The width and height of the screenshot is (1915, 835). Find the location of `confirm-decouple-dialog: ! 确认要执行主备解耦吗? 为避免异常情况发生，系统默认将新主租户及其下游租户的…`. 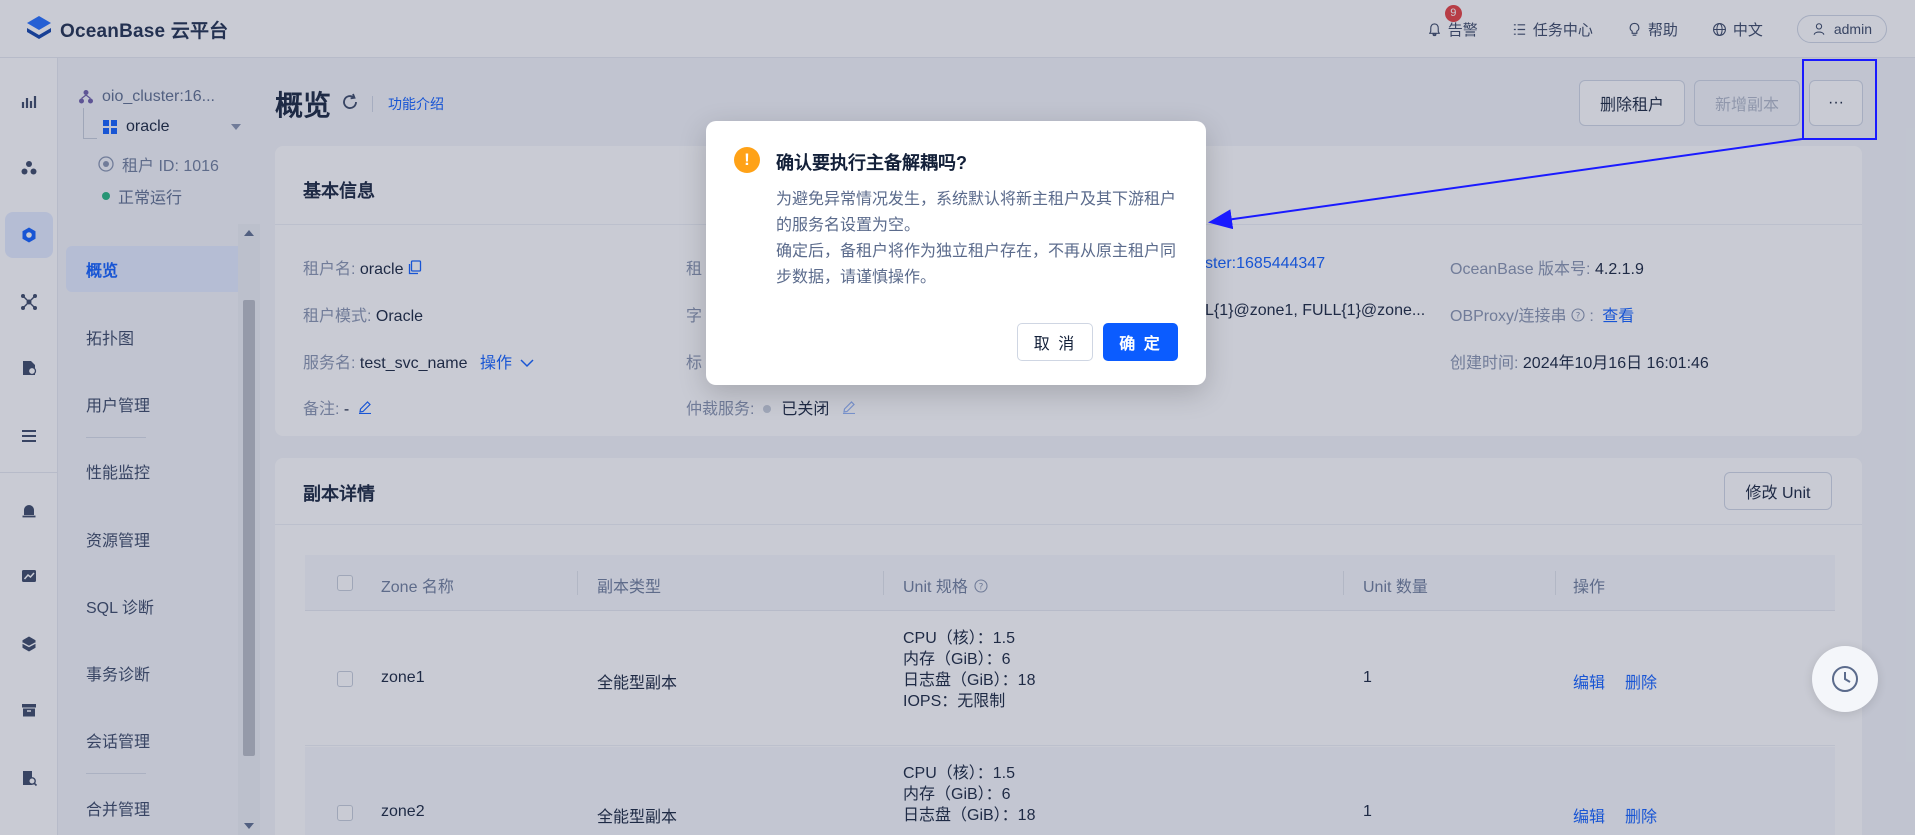

confirm-decouple-dialog: ! 确认要执行主备解耦吗? 为避免异常情况发生，系统默认将新主租户及其下游租户的… is located at coordinates (956, 253).